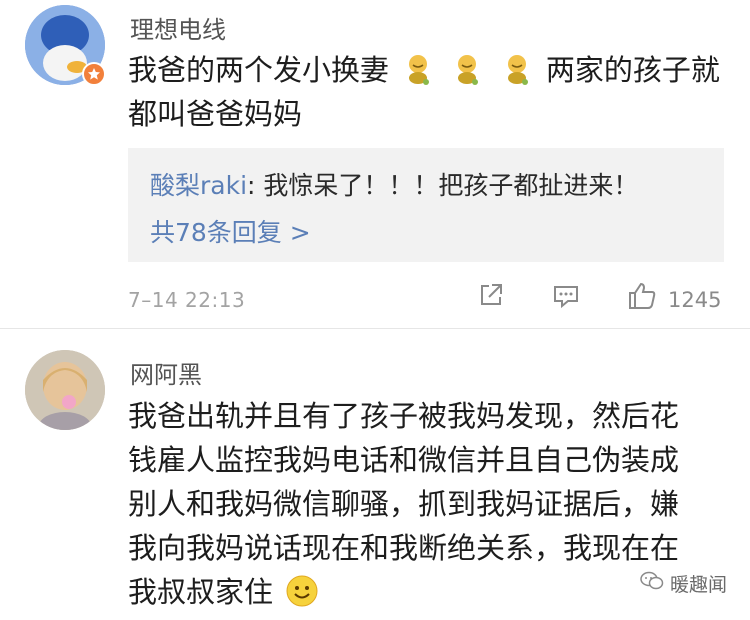 The image size is (750, 620). What do you see at coordinates (695, 300) in the screenshot?
I see `like-count: 1245` at bounding box center [695, 300].